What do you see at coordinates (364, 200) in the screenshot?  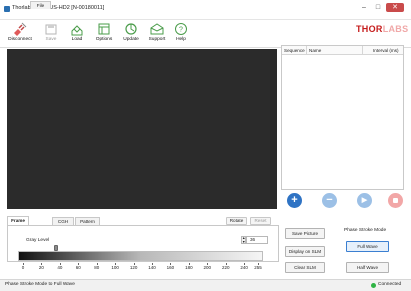 I see `play-sequence-button: ▶` at bounding box center [364, 200].